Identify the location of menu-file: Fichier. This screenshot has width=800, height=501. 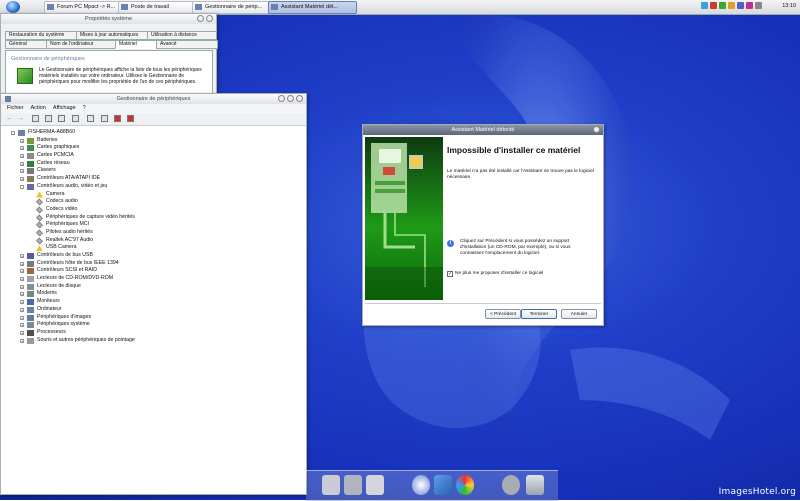
(15, 108).